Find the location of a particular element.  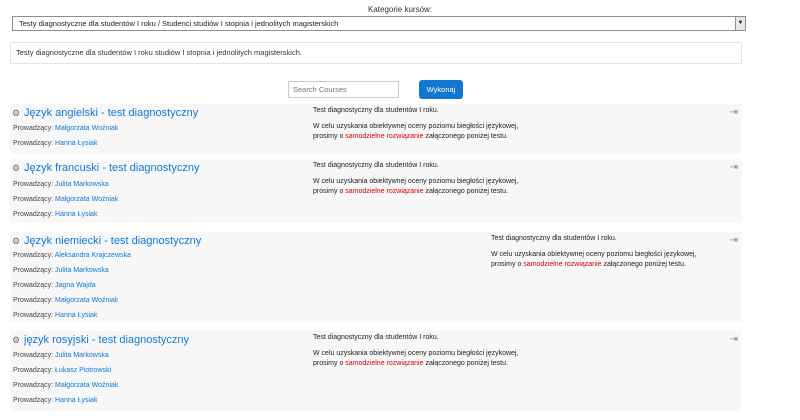

course-title-text: język rosyjski - test diagnostyczny is located at coordinates (107, 340).